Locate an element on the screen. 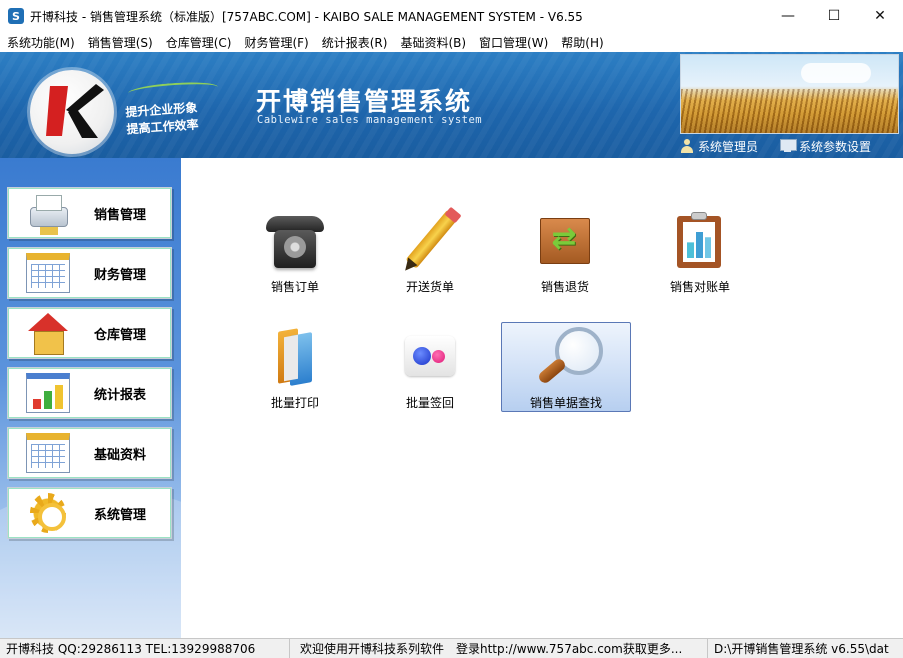 This screenshot has width=903, height=658. menu-help: 帮助(H) is located at coordinates (581, 42).